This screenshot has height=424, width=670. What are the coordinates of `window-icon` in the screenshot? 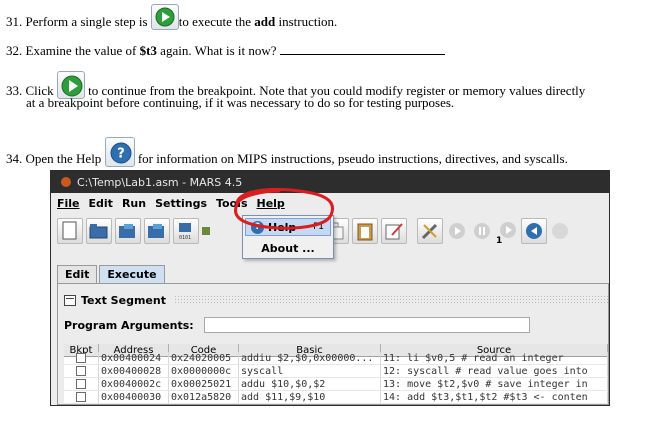 It's located at (70, 300).